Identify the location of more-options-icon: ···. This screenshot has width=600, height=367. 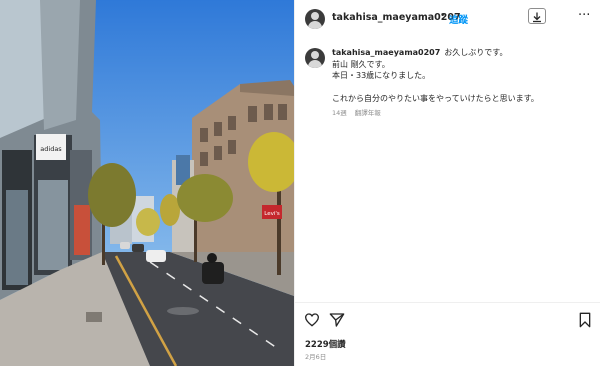
(584, 15).